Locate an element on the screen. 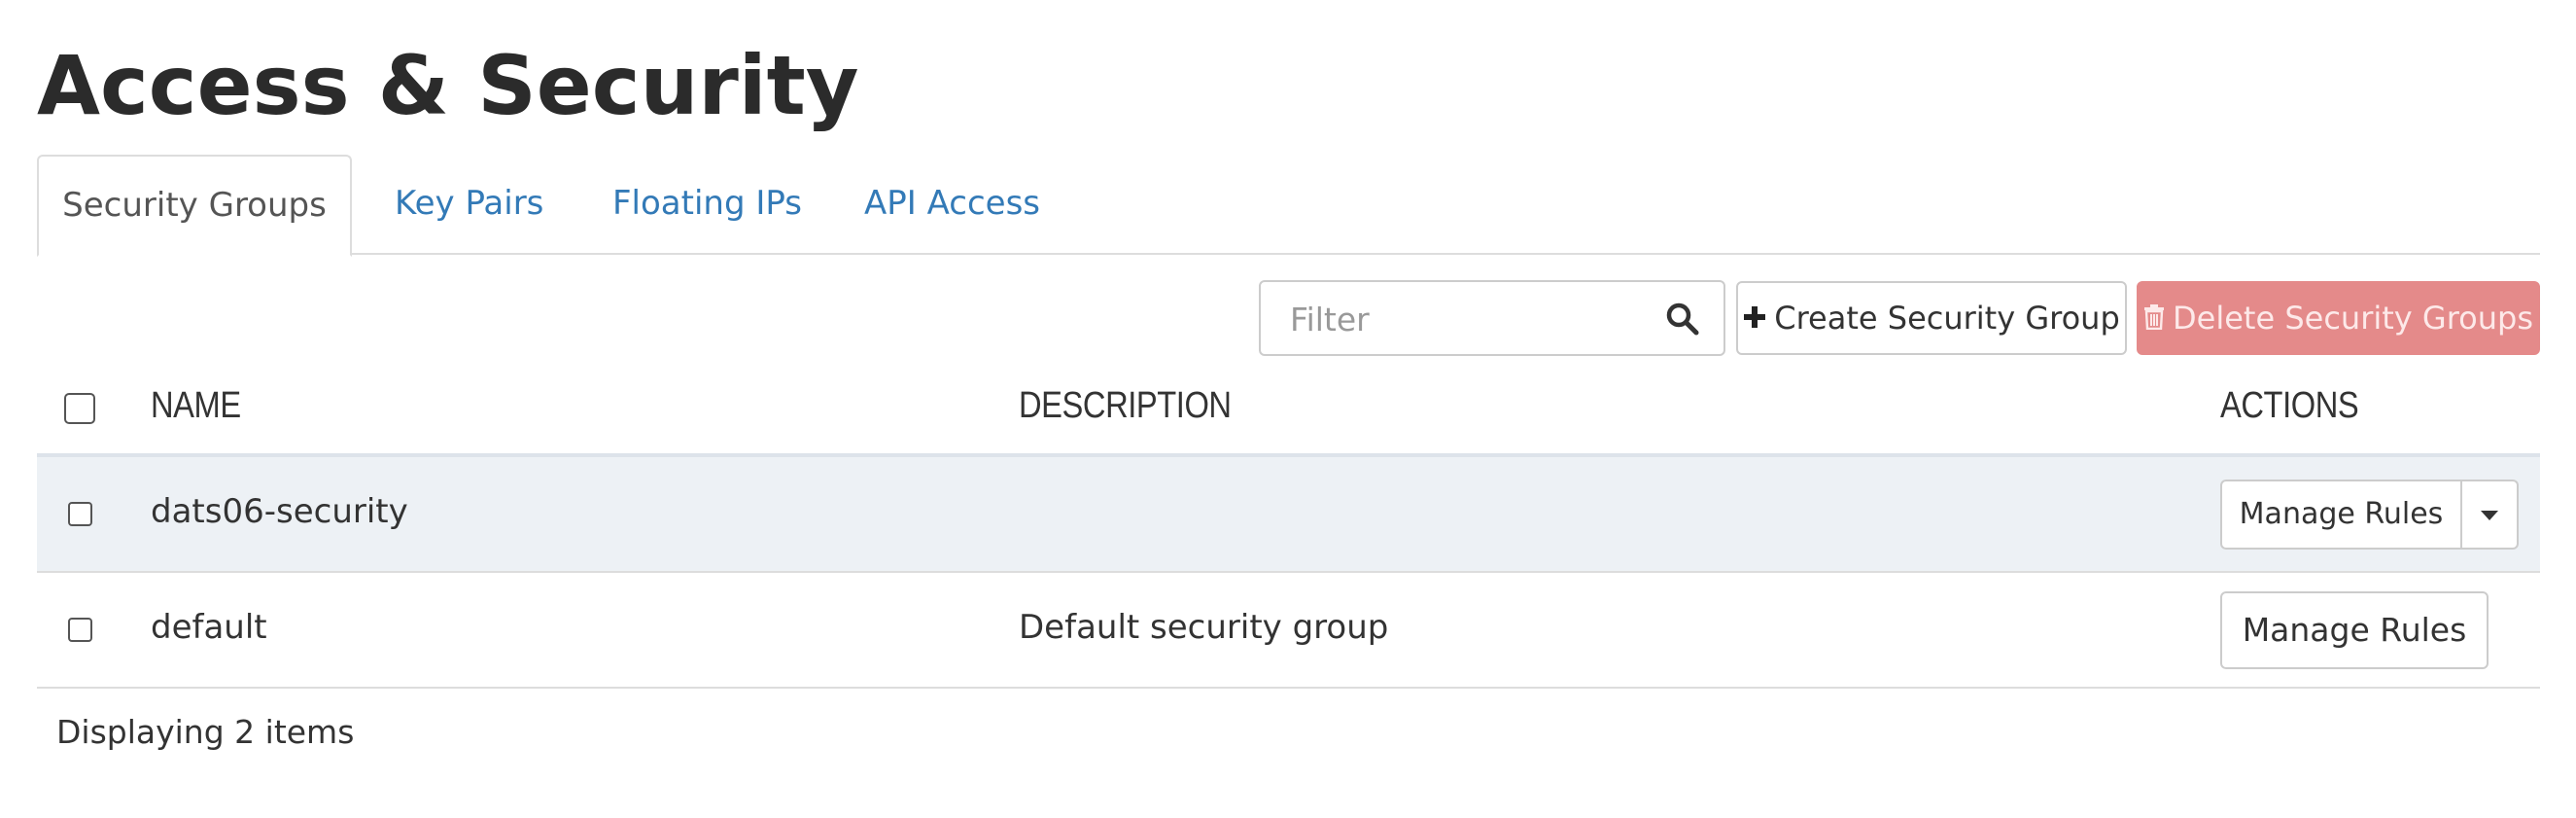 Image resolution: width=2576 pixels, height=818 pixels. delete-security-groups-label: Delete Security Groups is located at coordinates (2353, 318).